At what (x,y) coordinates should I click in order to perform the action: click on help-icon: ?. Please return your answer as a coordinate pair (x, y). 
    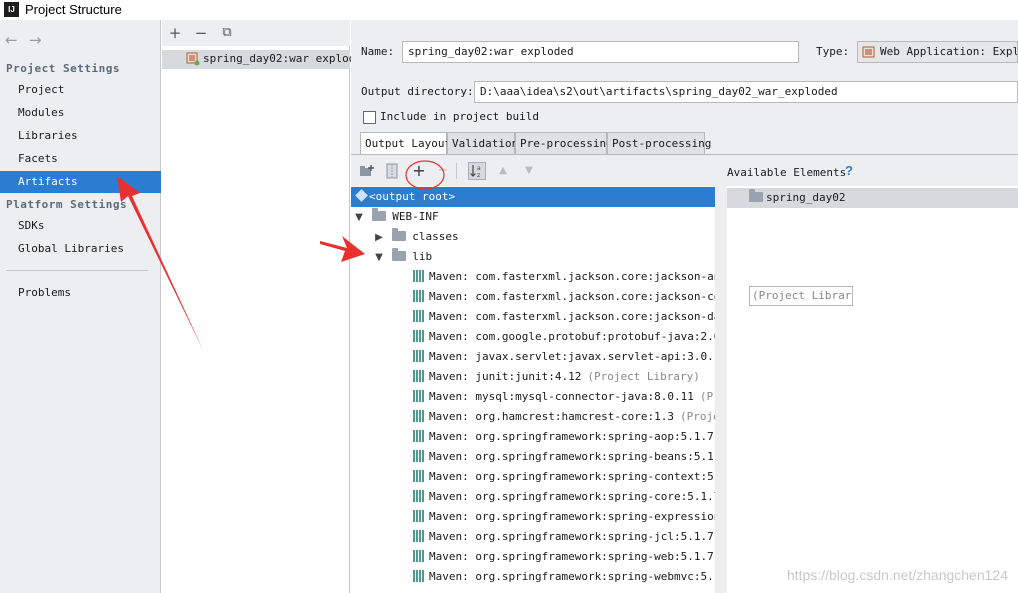
    Looking at the image, I should click on (849, 170).